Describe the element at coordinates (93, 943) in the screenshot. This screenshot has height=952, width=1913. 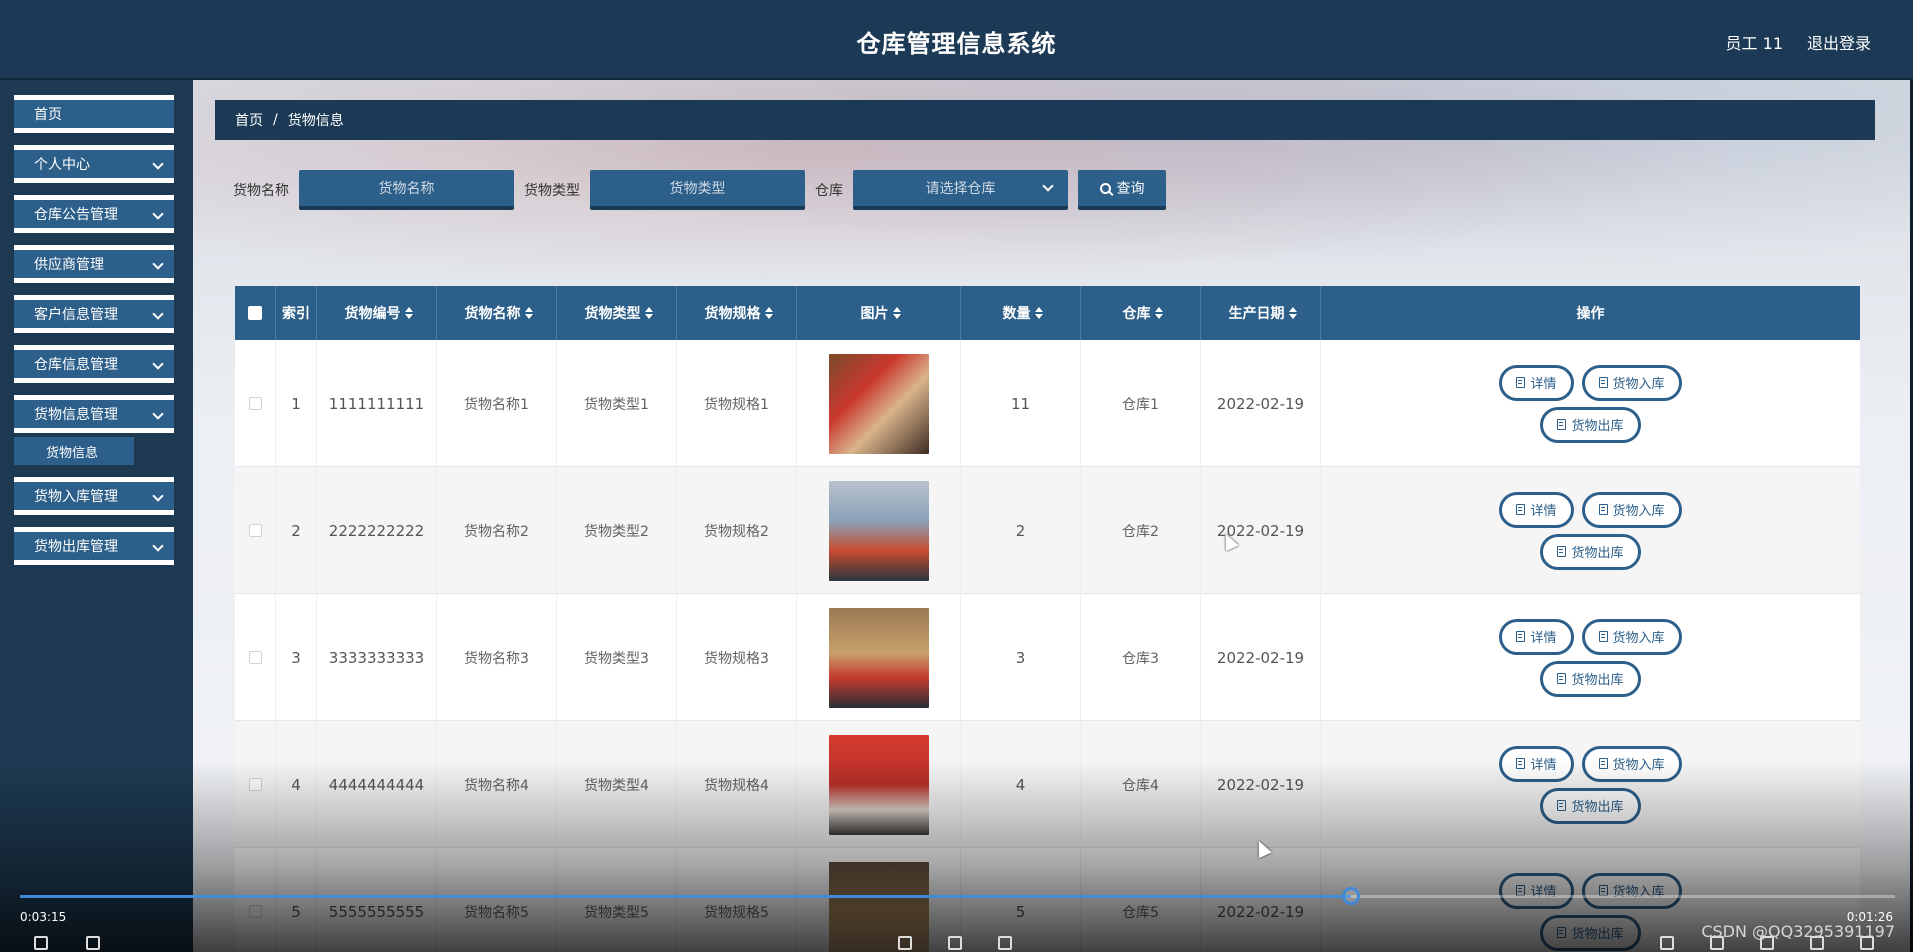
I see `subtitle-icon` at that location.